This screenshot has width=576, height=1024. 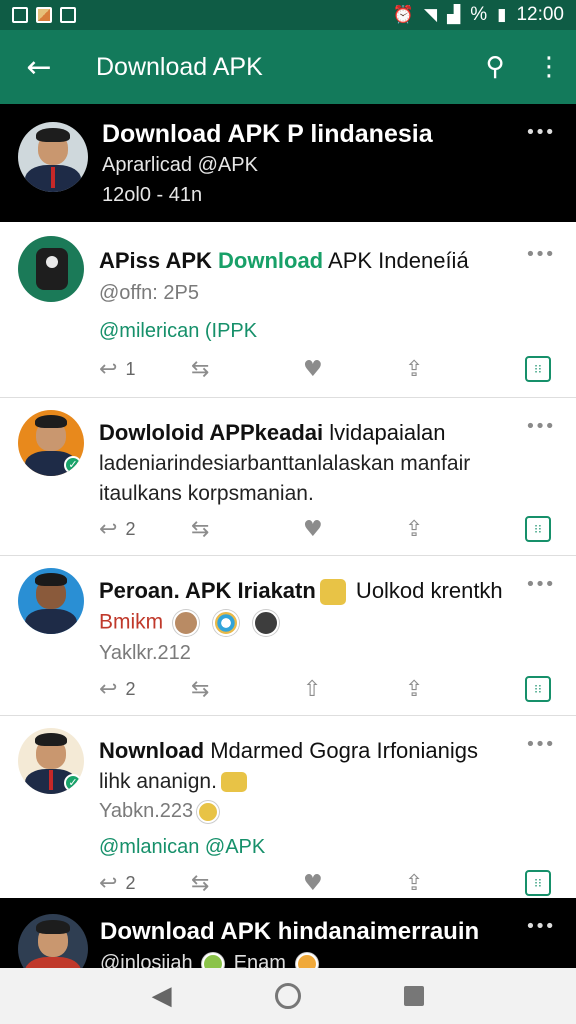 I want to click on back-button: ←, so click(x=39, y=67).